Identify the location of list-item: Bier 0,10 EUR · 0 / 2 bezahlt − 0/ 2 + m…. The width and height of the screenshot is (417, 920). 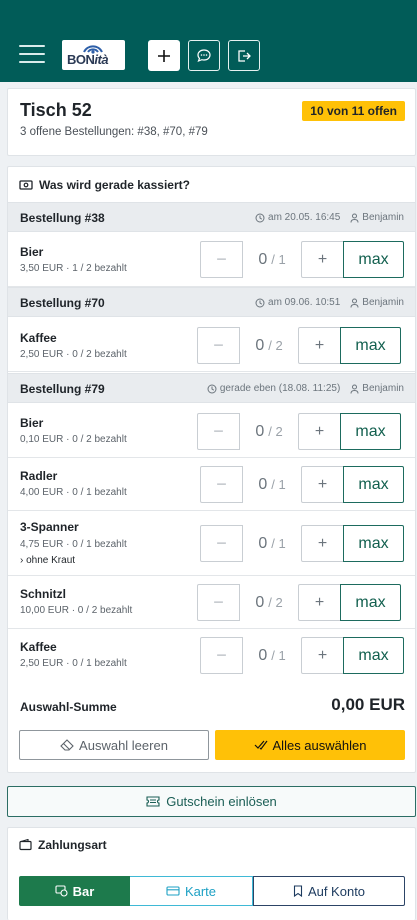
(211, 430).